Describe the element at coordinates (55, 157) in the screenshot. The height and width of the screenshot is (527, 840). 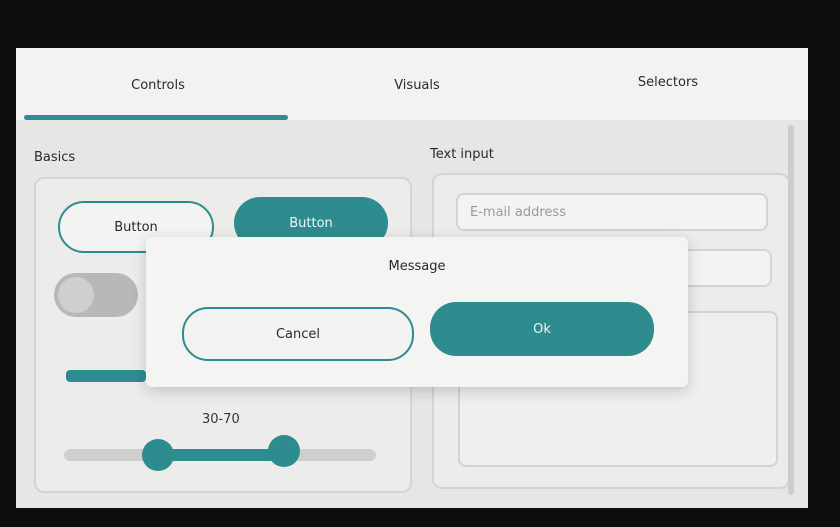
I see `basics-title: Basics` at that location.